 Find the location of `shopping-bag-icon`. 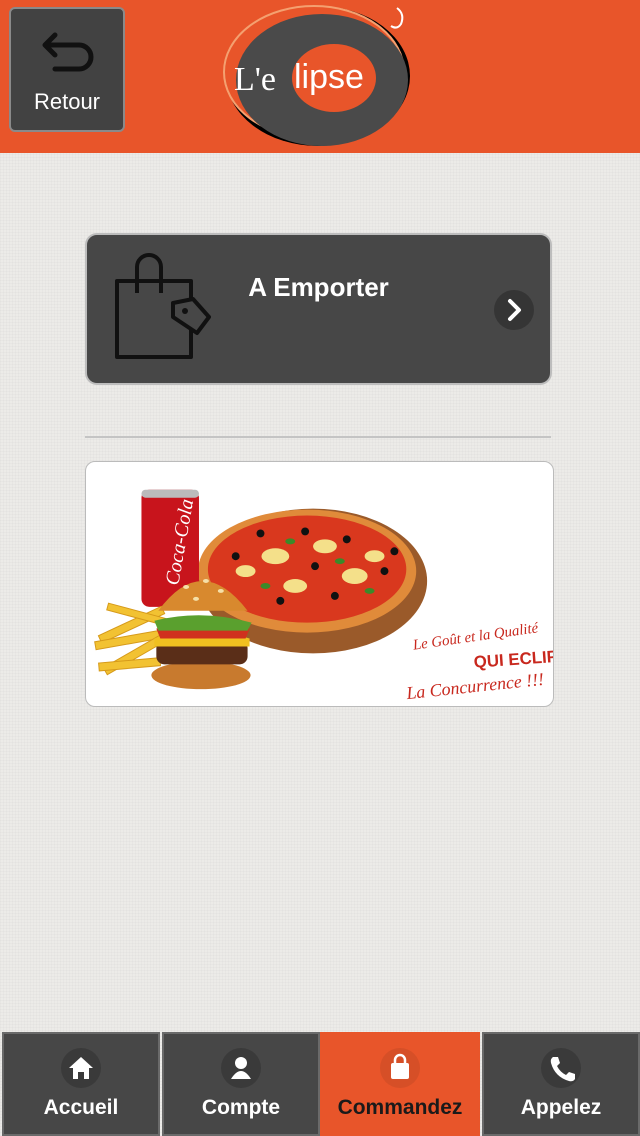

shopping-bag-icon is located at coordinates (163, 306).